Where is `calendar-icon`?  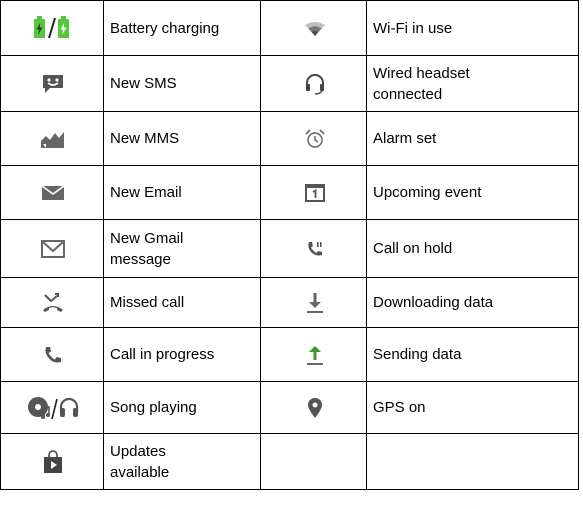
calendar-icon is located at coordinates (314, 193).